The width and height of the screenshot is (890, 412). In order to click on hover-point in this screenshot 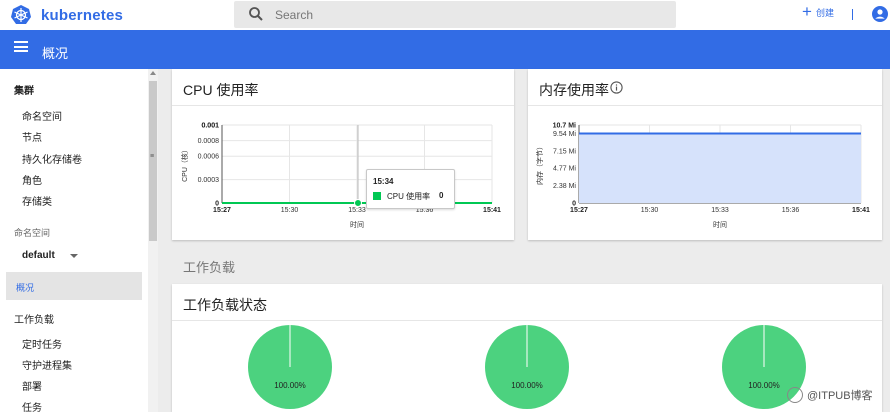, I will do `click(358, 203)`.